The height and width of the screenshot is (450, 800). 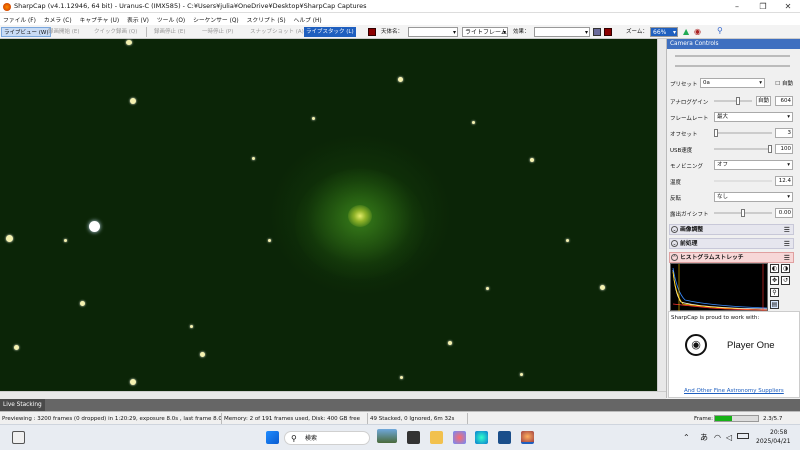 I want to click on taskbar-search-box: ⚲ 検索, so click(x=340, y=437).